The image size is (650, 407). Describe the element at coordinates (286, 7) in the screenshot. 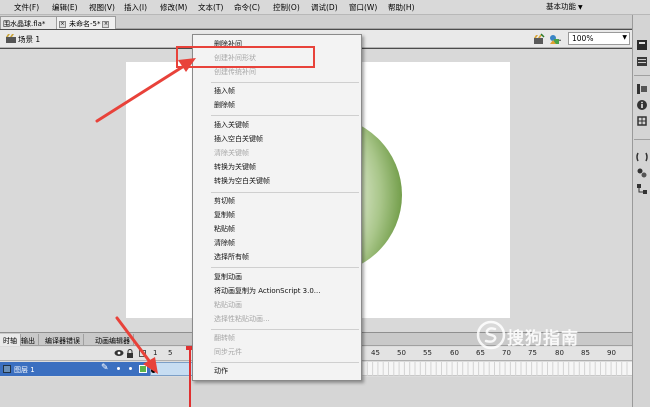

I see `menu-control: 控制(O)` at that location.